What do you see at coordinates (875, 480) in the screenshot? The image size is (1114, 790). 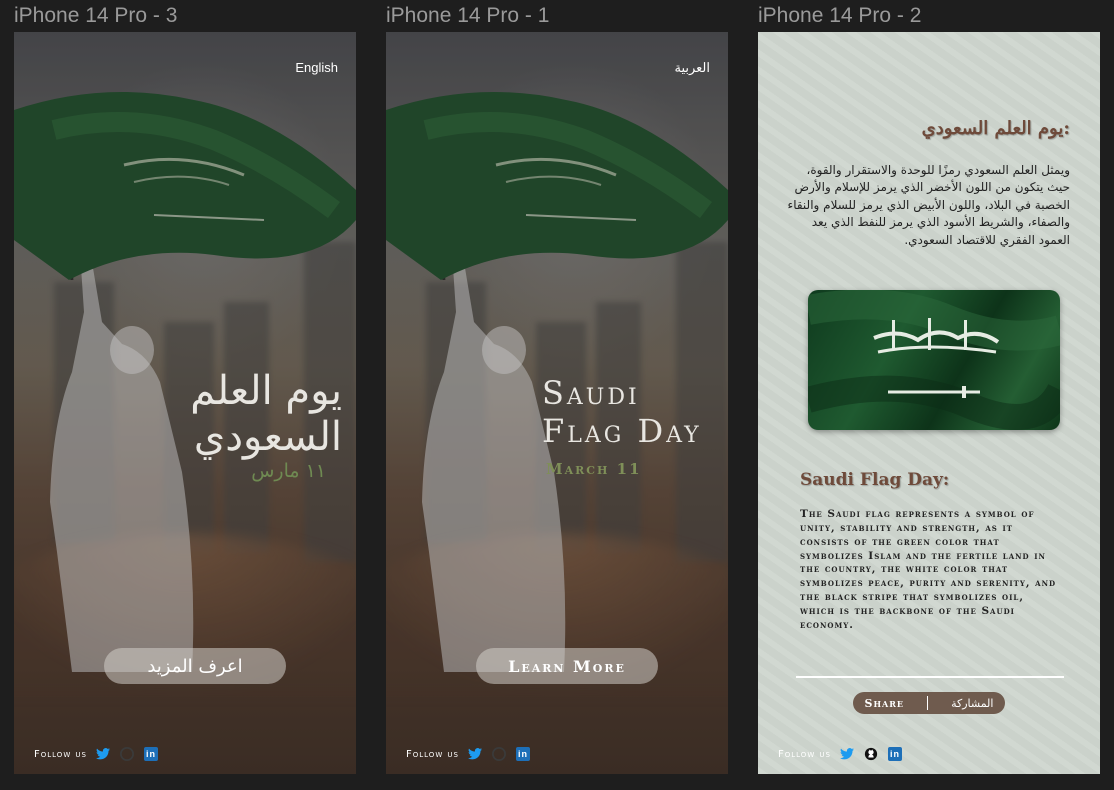 I see `heading-english: Saudi Flag Day:` at bounding box center [875, 480].